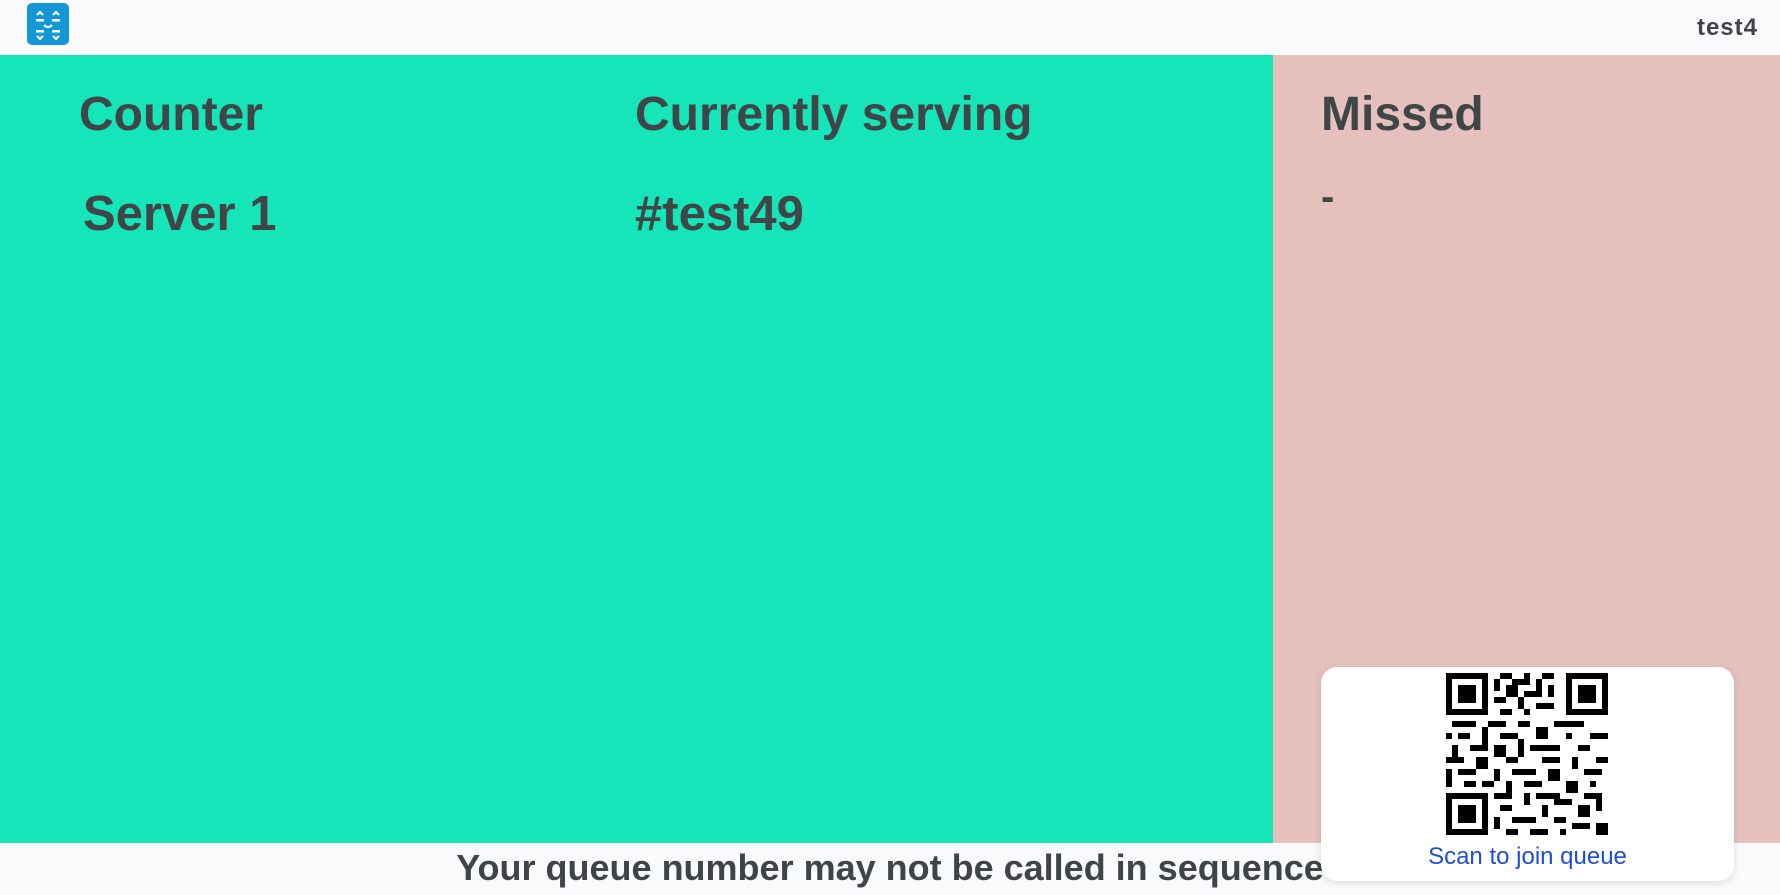  What do you see at coordinates (719, 214) in the screenshot?
I see `currently-serving-number: #test49` at bounding box center [719, 214].